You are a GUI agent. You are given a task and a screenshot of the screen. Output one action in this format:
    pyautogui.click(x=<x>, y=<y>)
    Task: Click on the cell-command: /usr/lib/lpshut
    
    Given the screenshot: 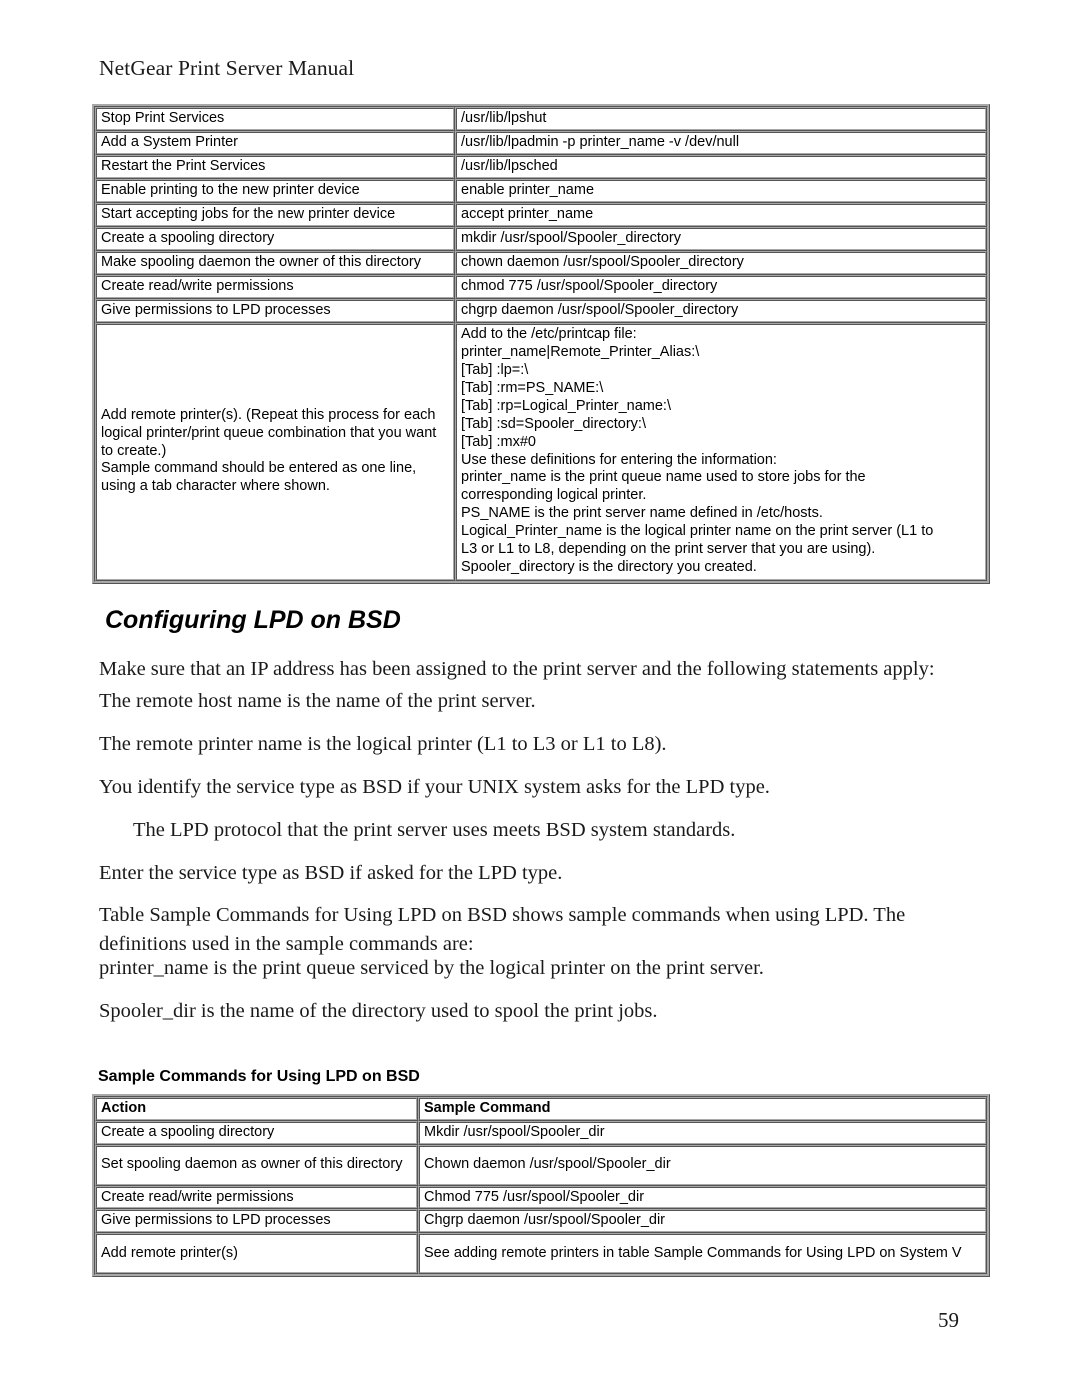 What is the action you would take?
    pyautogui.click(x=721, y=119)
    